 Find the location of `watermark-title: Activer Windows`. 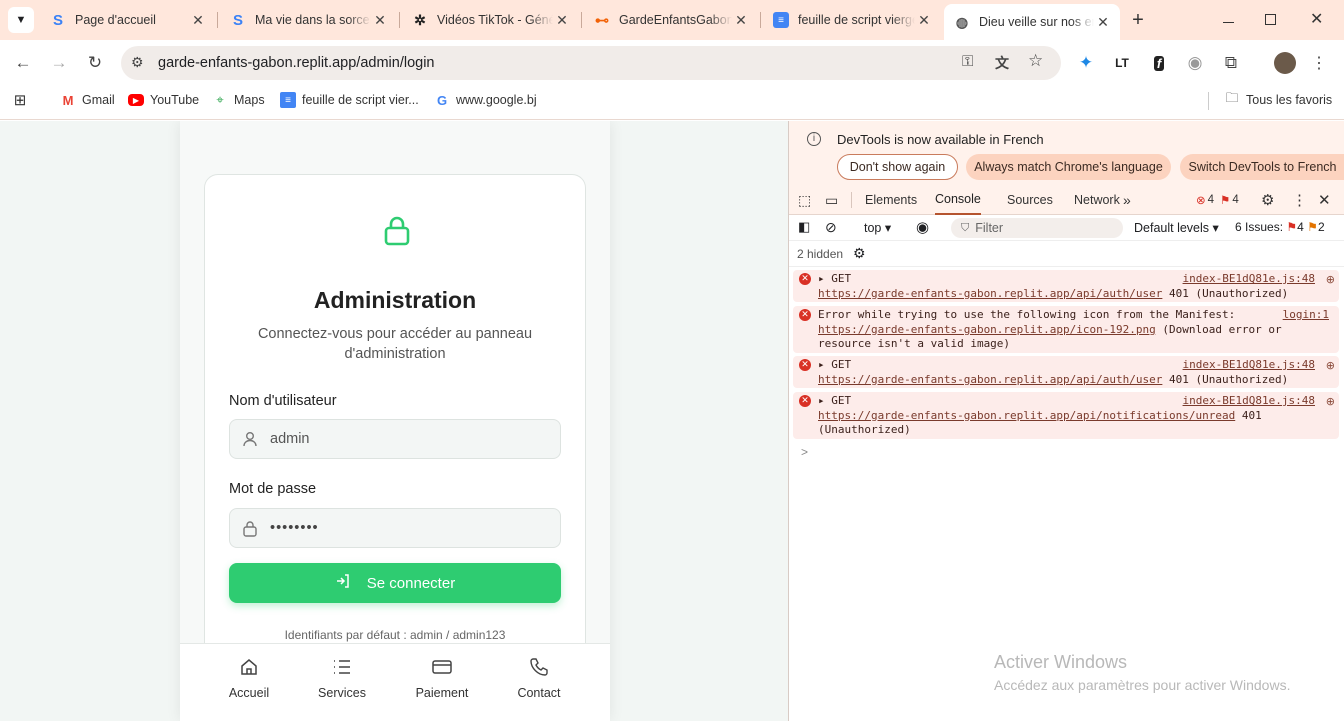

watermark-title: Activer Windows is located at coordinates (1061, 662).